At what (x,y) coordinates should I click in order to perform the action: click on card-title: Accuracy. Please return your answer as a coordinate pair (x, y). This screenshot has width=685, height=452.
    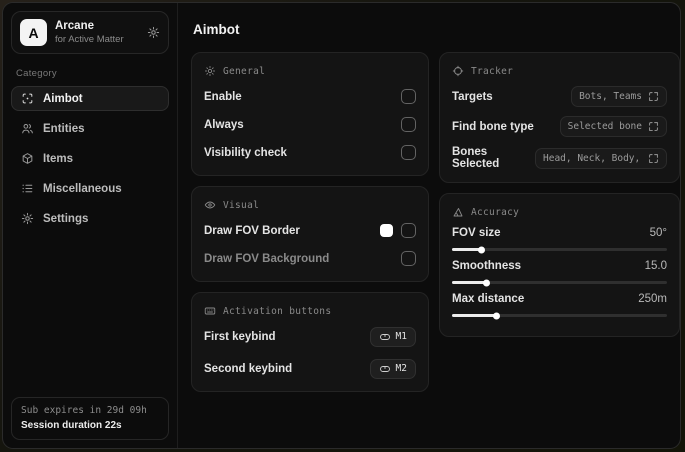
    Looking at the image, I should click on (495, 212).